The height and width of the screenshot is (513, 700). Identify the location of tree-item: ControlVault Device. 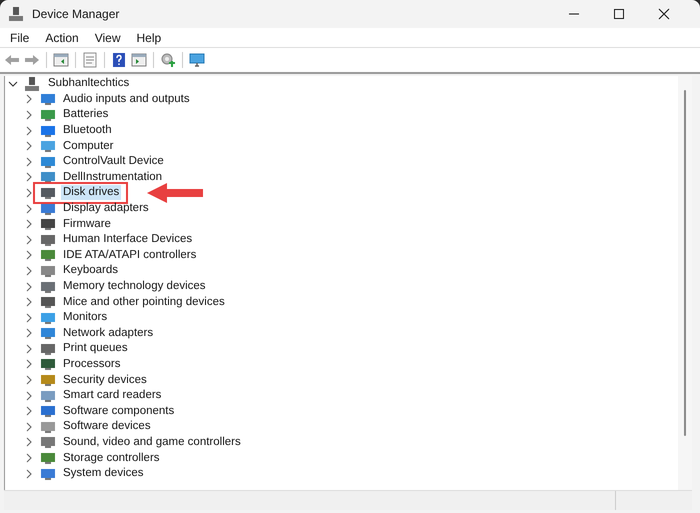
(113, 162).